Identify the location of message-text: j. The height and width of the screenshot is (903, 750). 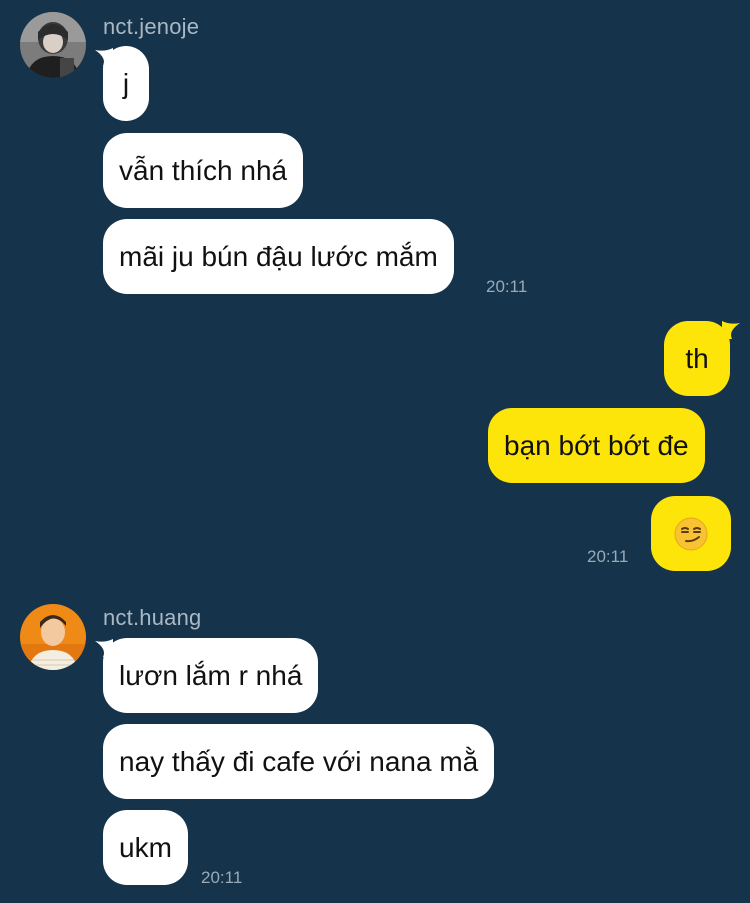
(126, 83).